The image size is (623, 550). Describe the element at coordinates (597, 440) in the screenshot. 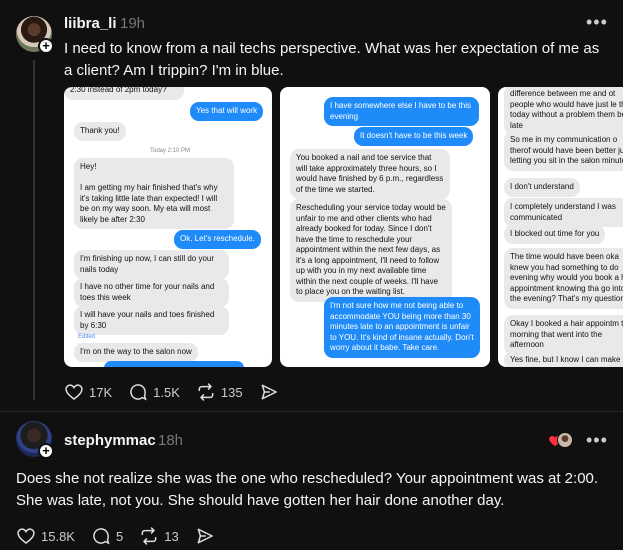

I see `more-icon: •••` at that location.